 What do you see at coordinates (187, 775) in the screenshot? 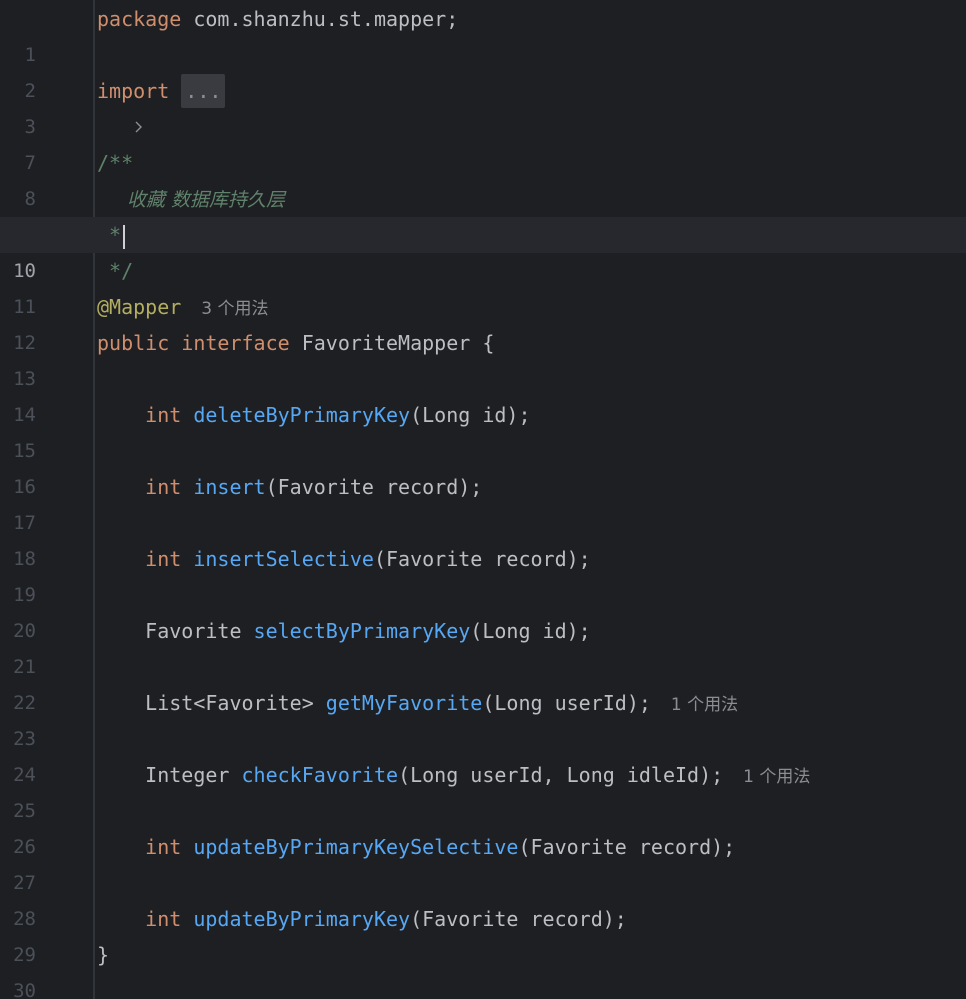
I see `return-type: Integer` at bounding box center [187, 775].